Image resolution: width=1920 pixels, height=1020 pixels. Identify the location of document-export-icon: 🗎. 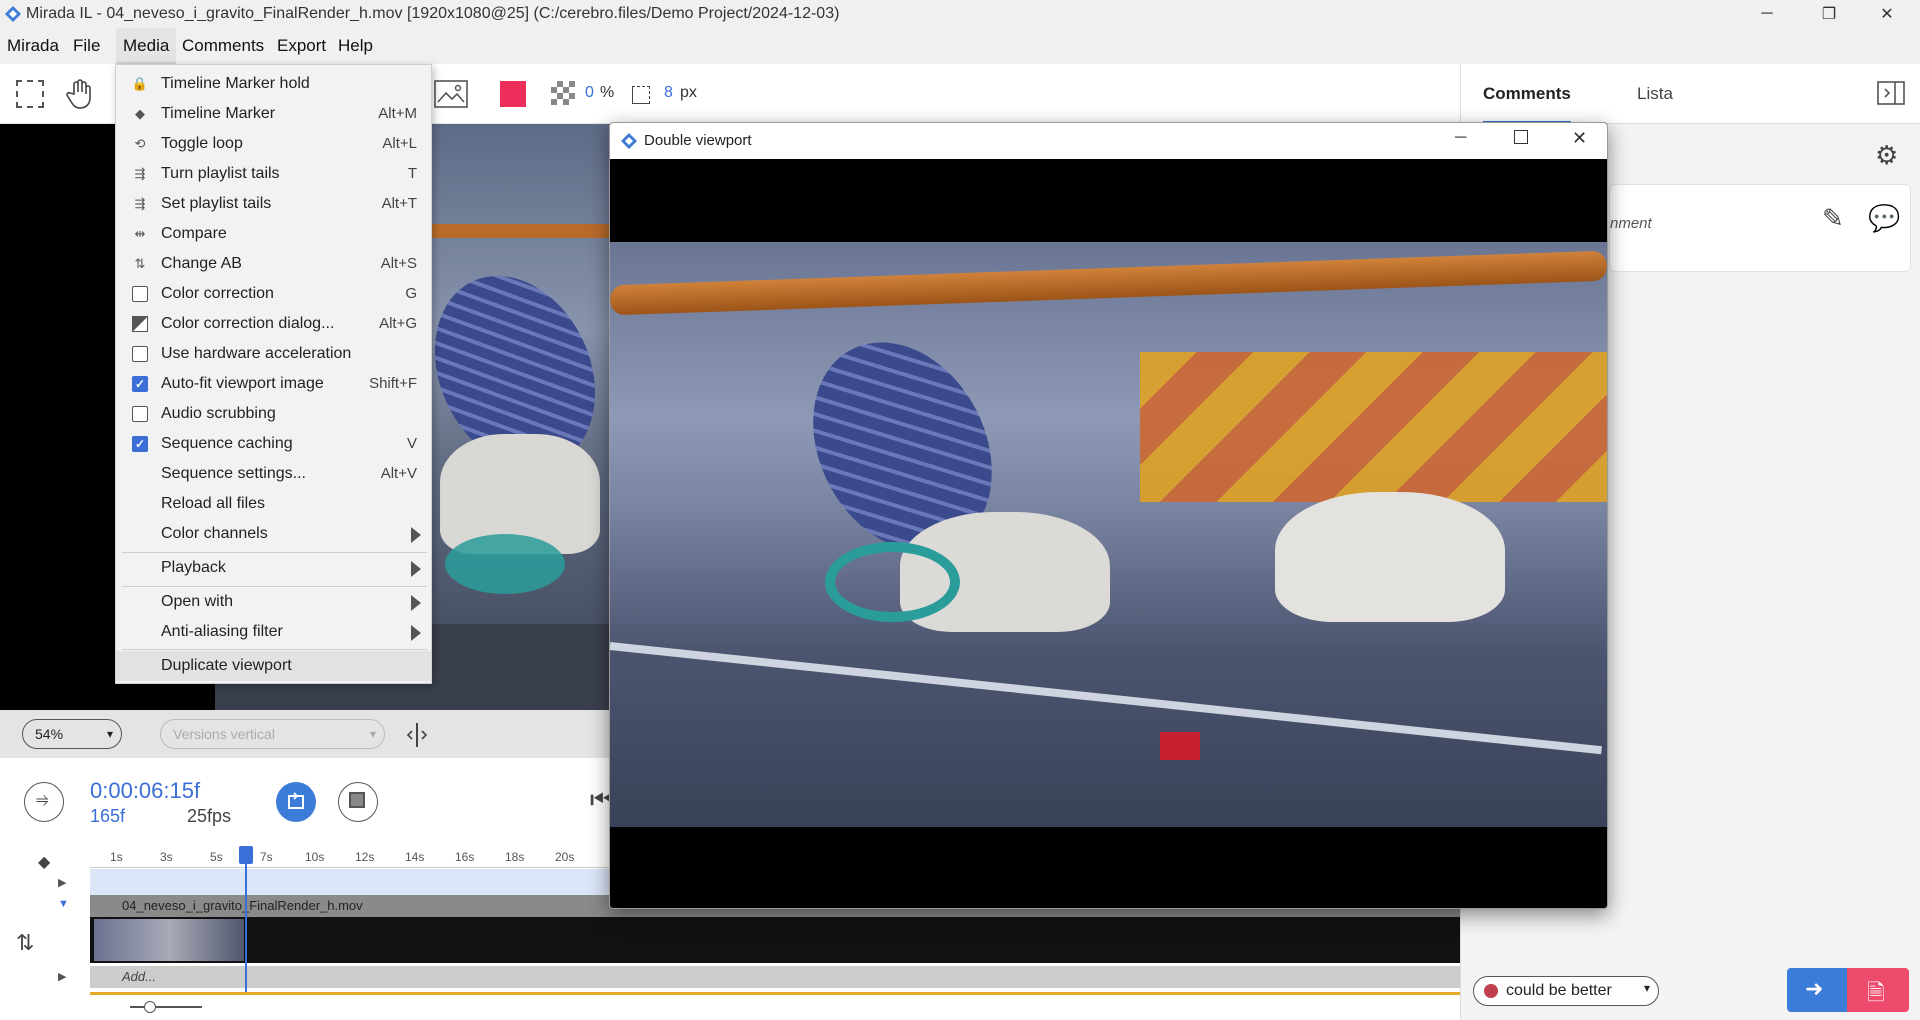
(1876, 992).